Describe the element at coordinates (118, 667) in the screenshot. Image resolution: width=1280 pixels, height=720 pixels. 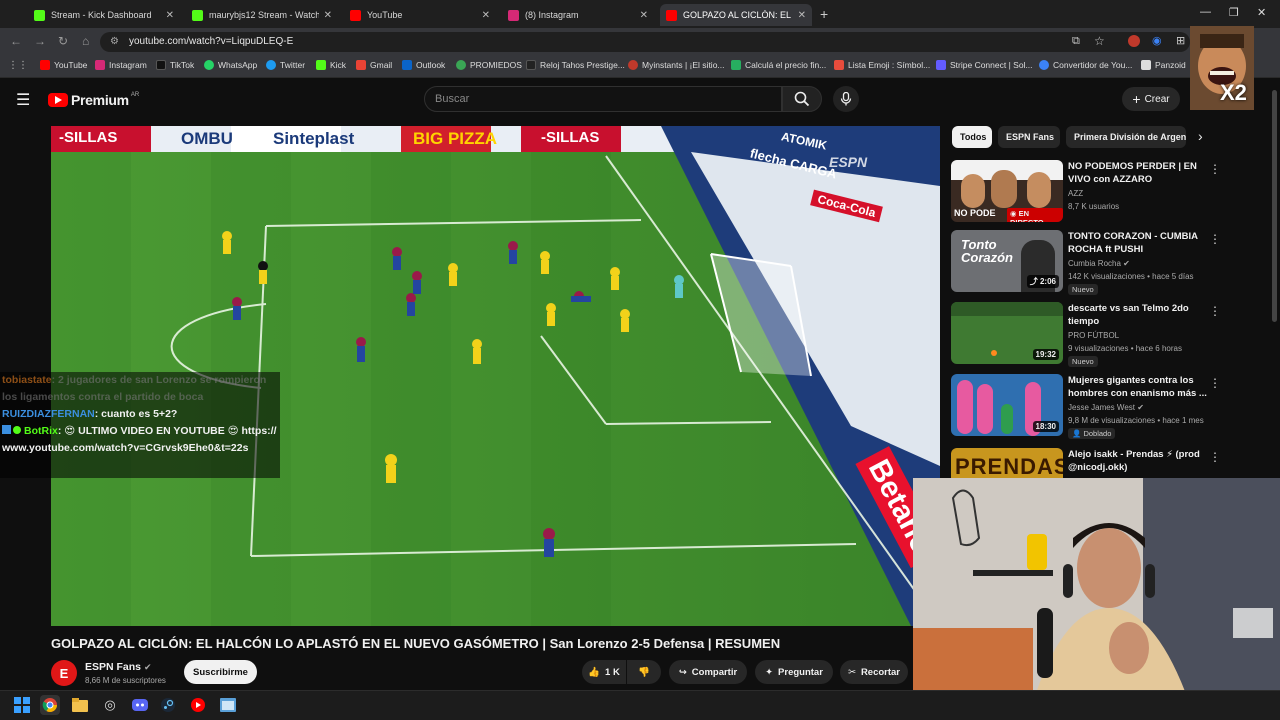
I see `channel-name: ESPN Fans ✔` at that location.